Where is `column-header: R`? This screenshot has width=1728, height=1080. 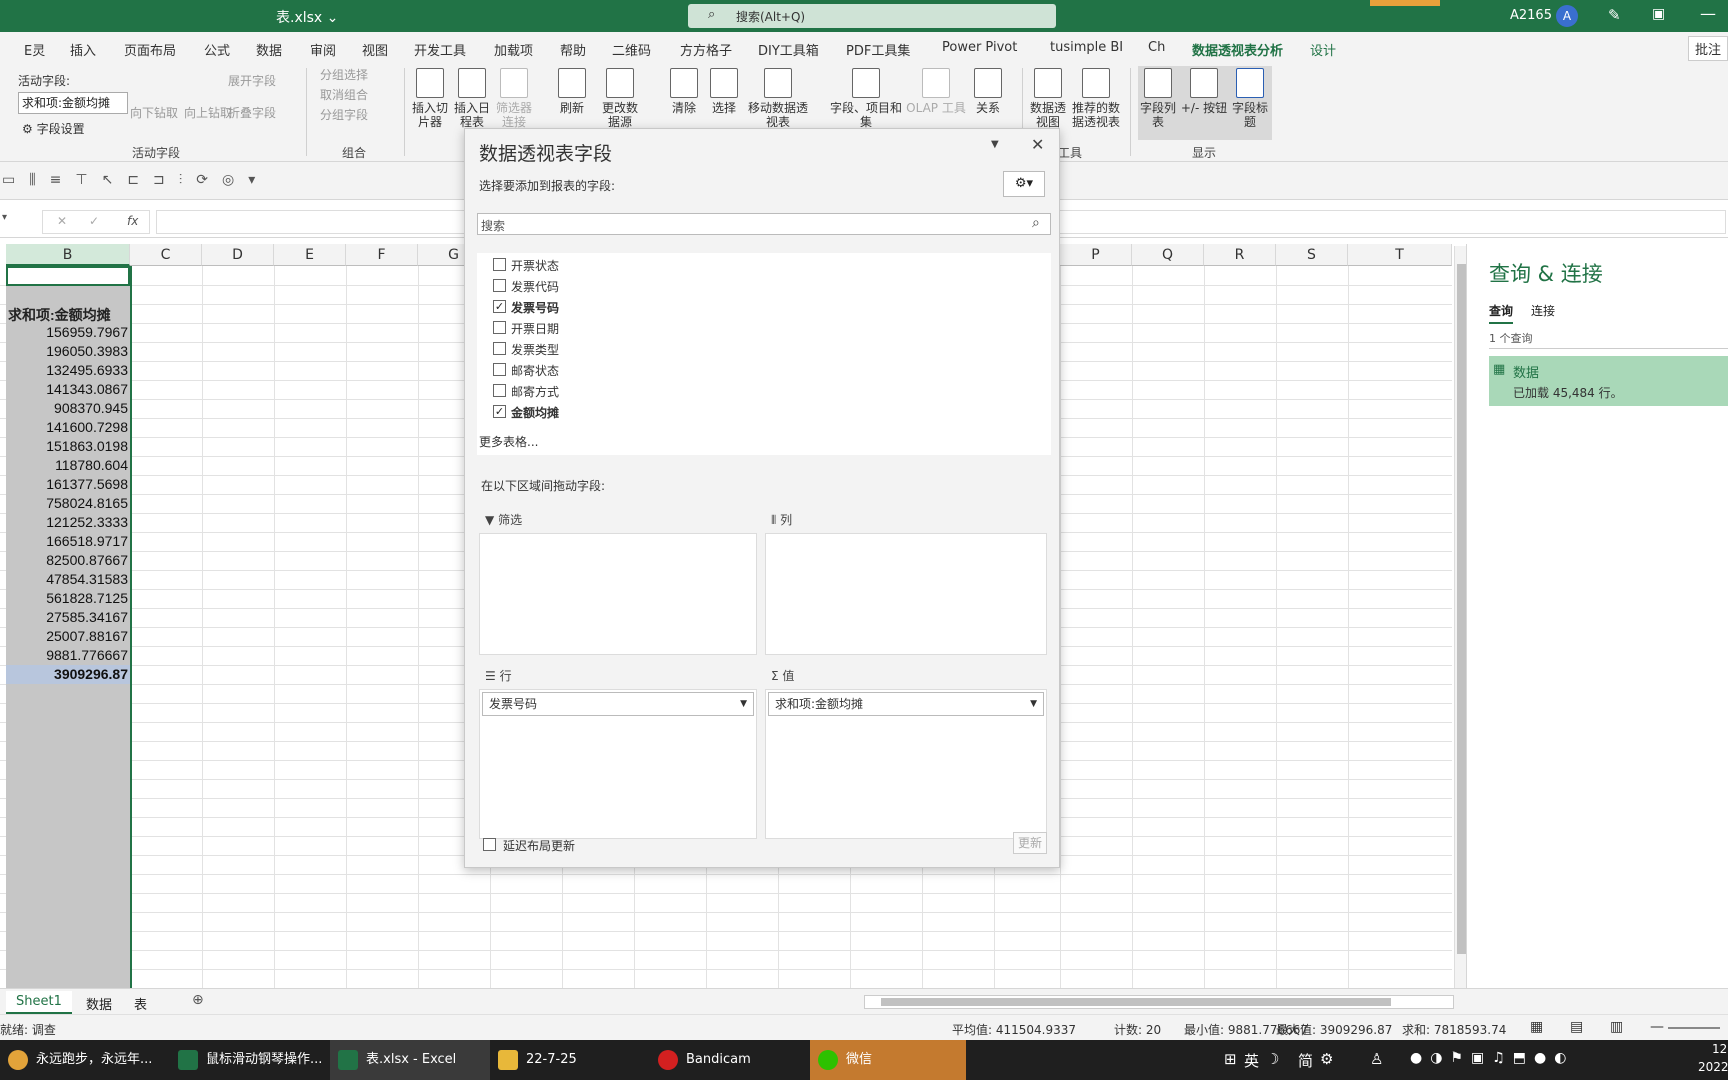
column-header: R is located at coordinates (1240, 255).